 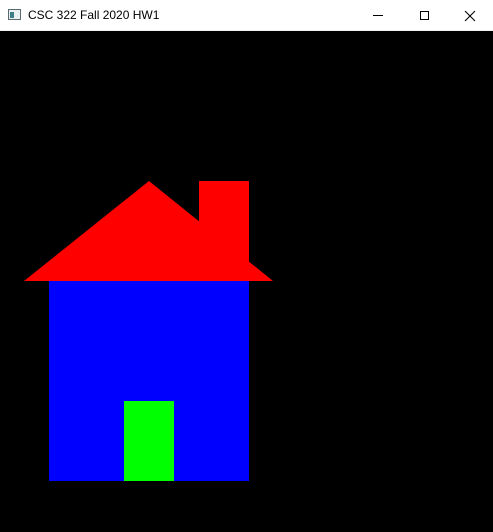 What do you see at coordinates (94, 15) in the screenshot?
I see `window-title: CSC 322 Fall 2020 HW1` at bounding box center [94, 15].